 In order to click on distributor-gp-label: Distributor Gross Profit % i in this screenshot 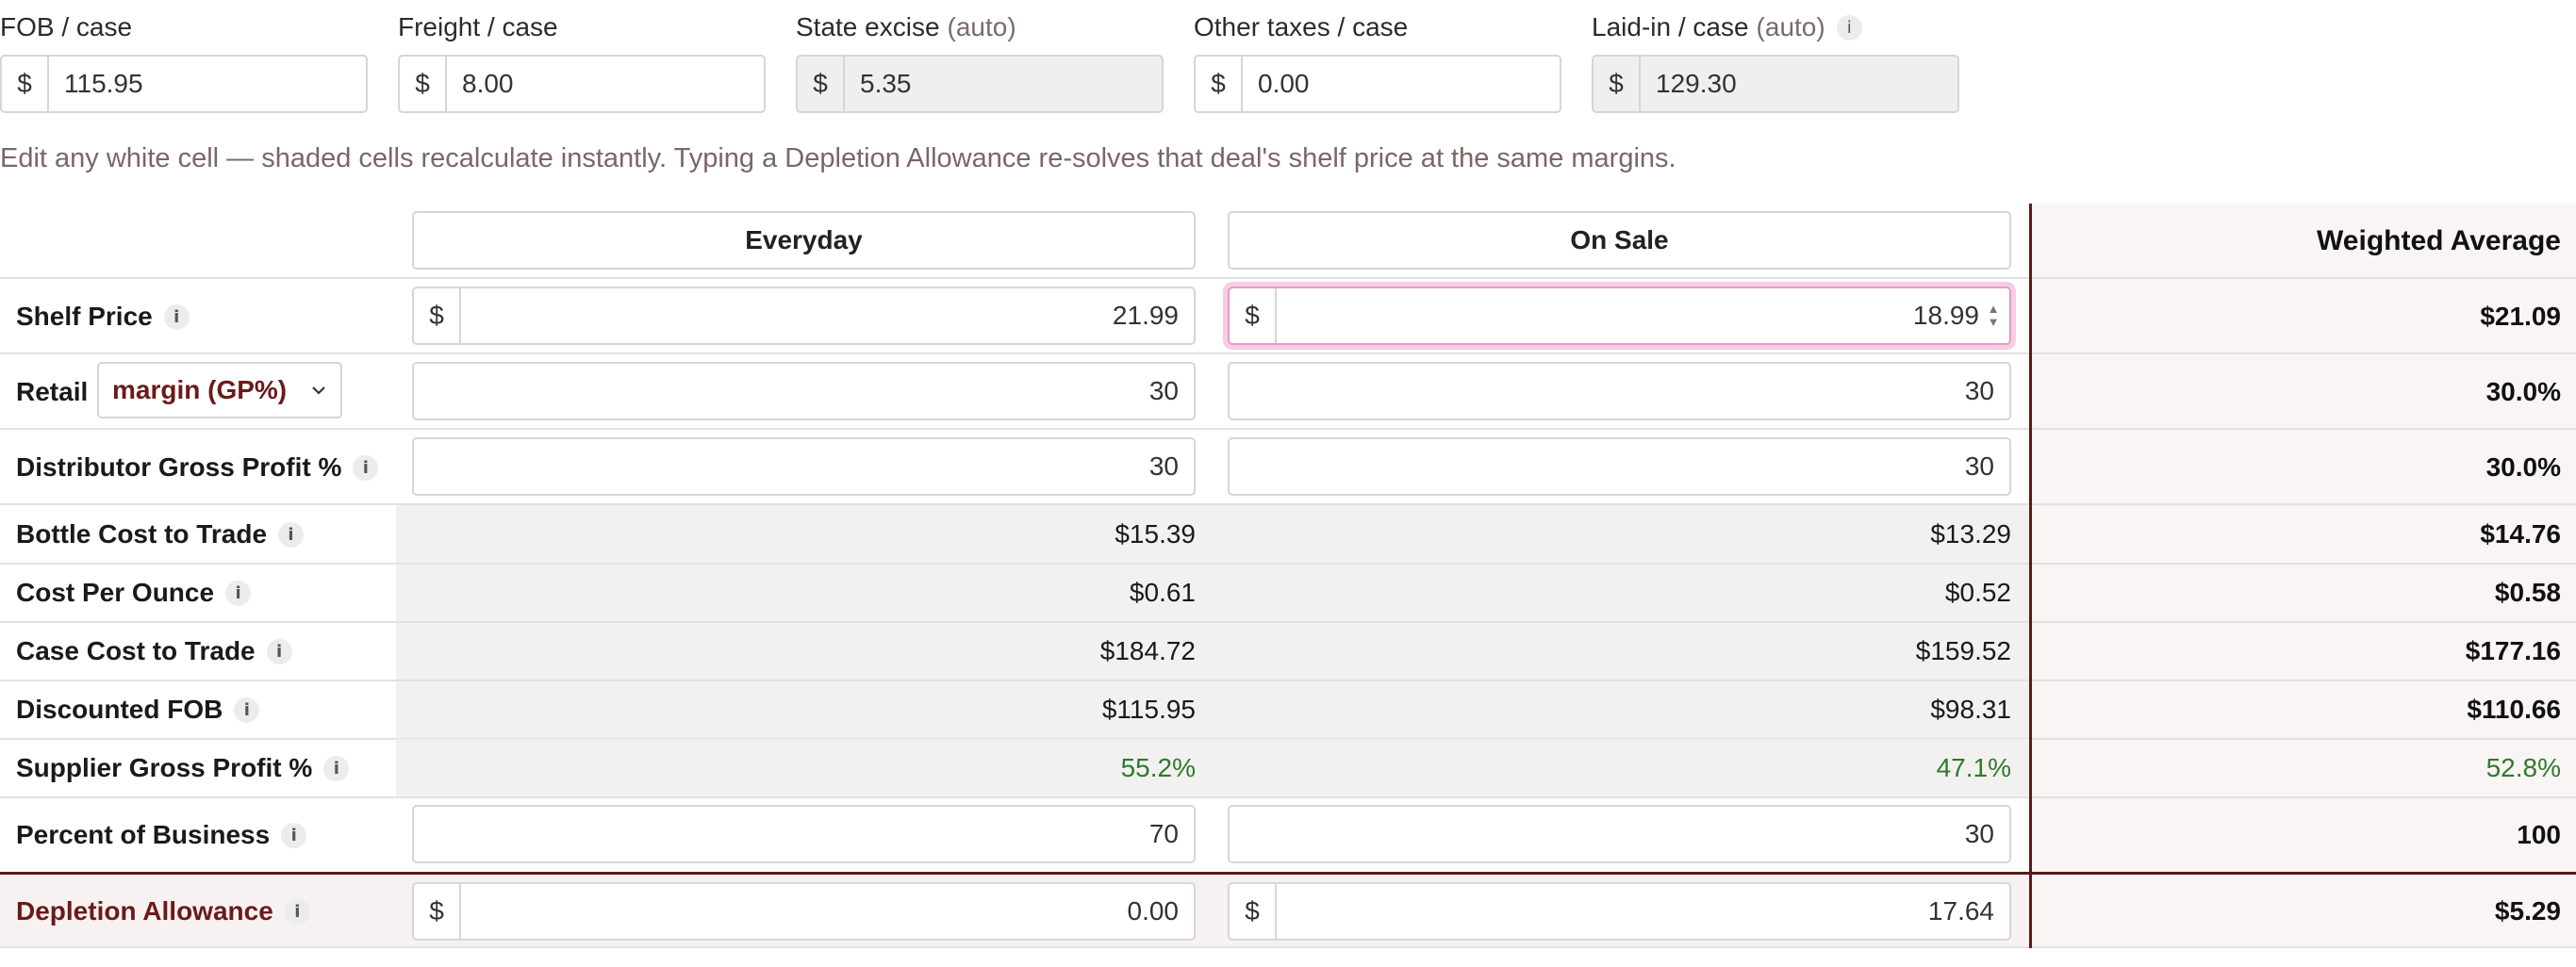, I will do `click(197, 468)`.